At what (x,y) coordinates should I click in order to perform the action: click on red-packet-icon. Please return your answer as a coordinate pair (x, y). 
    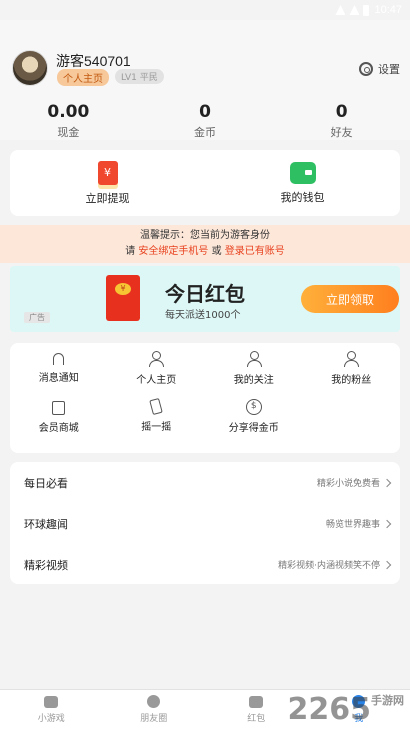
    Looking at the image, I should click on (256, 701).